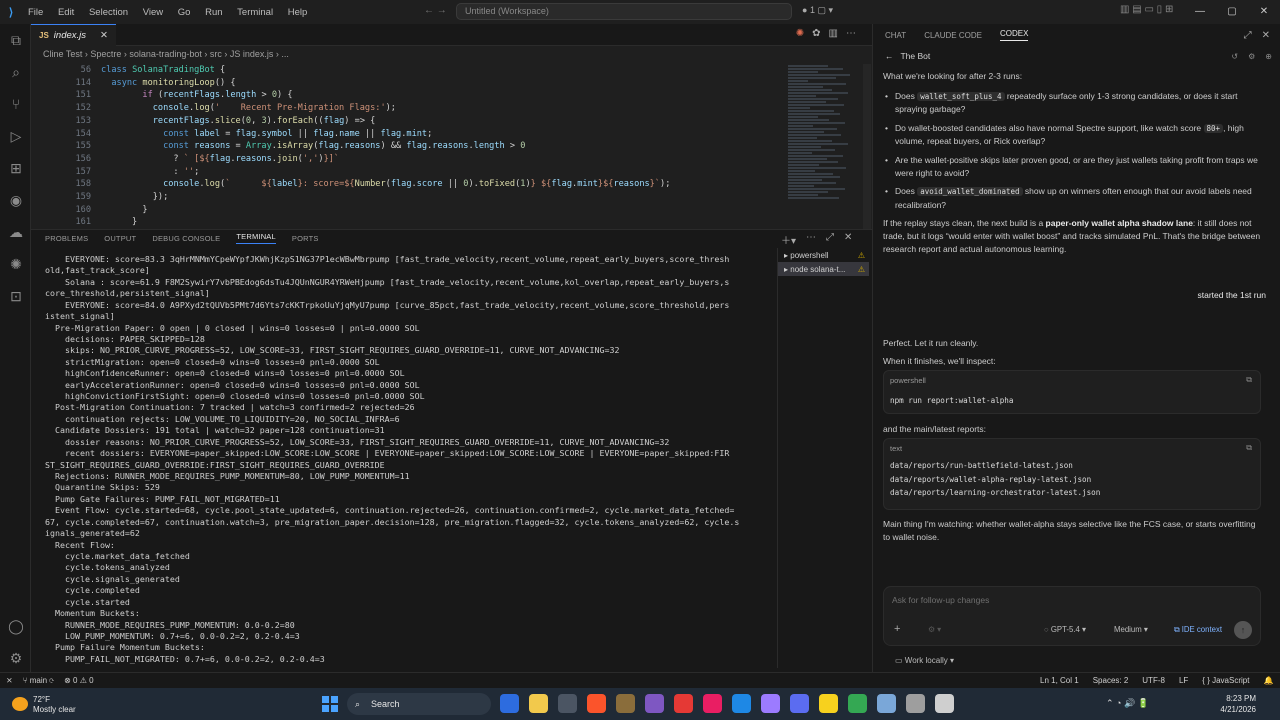 This screenshot has width=1280, height=720. Describe the element at coordinates (305, 238) in the screenshot. I see `tab-ports: PORTS` at that location.